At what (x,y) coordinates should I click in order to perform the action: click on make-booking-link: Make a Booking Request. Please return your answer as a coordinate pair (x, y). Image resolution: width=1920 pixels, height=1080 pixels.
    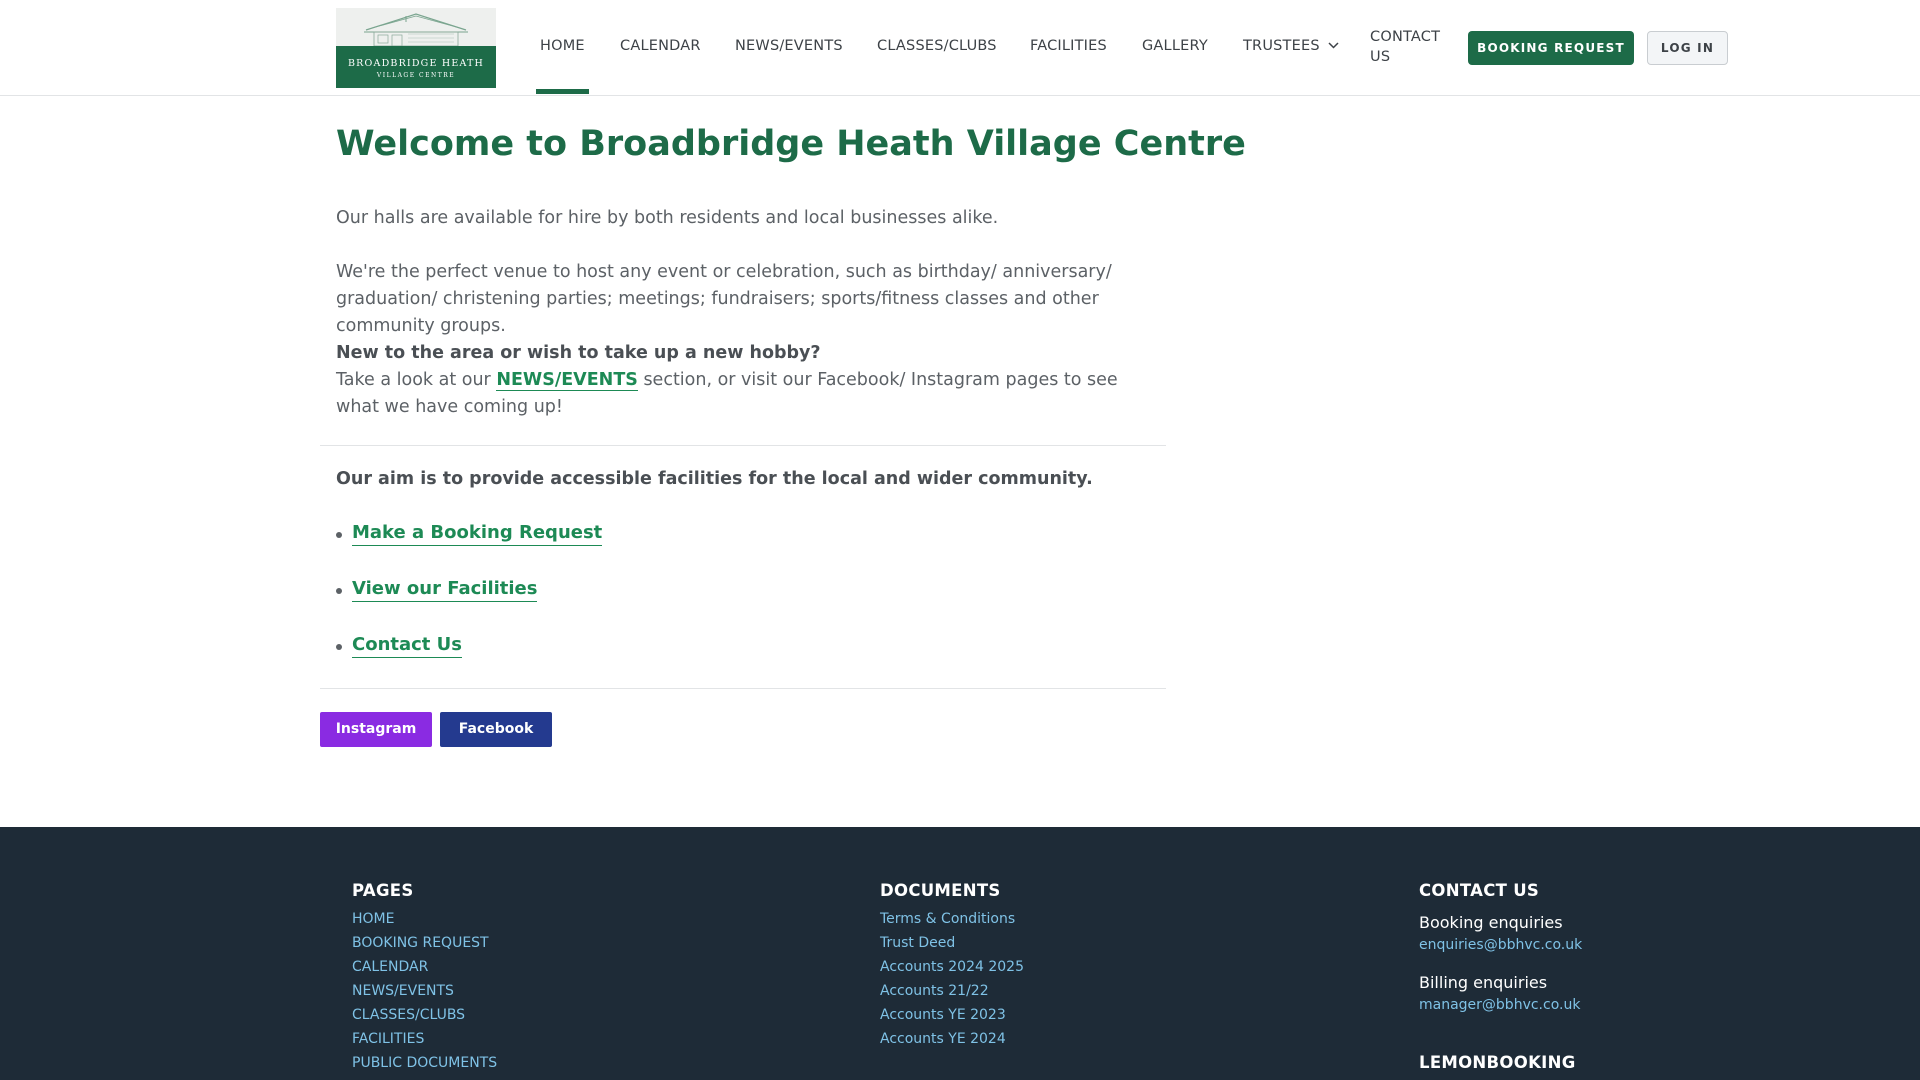
    Looking at the image, I should click on (477, 534).